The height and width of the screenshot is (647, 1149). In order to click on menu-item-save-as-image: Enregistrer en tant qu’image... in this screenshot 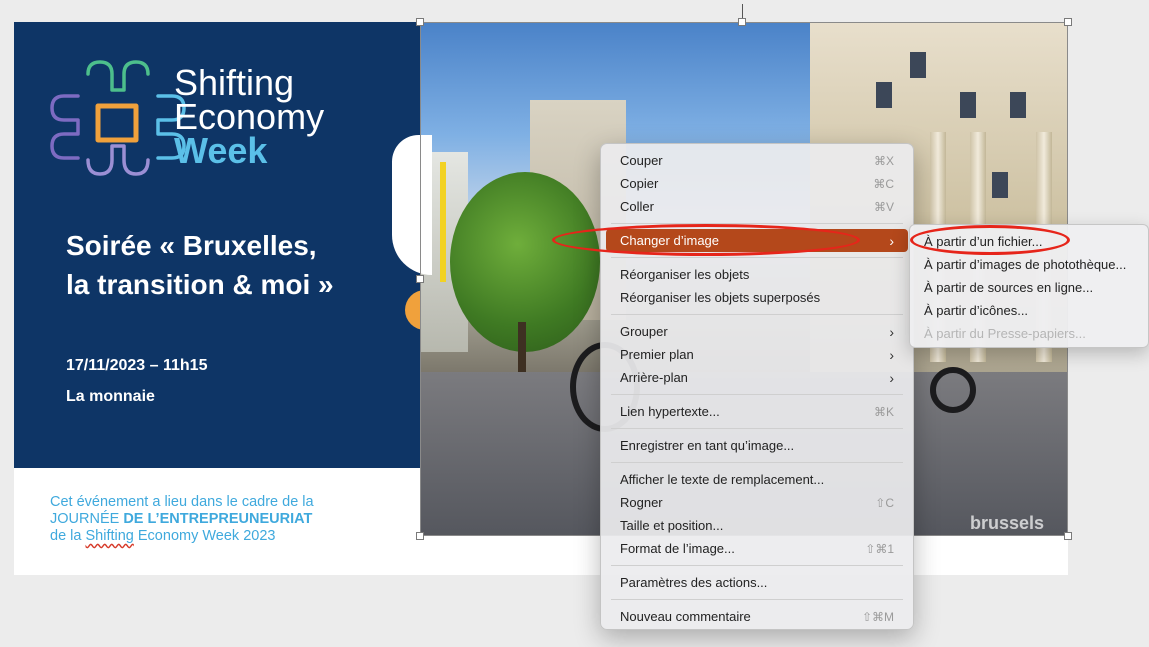, I will do `click(757, 445)`.